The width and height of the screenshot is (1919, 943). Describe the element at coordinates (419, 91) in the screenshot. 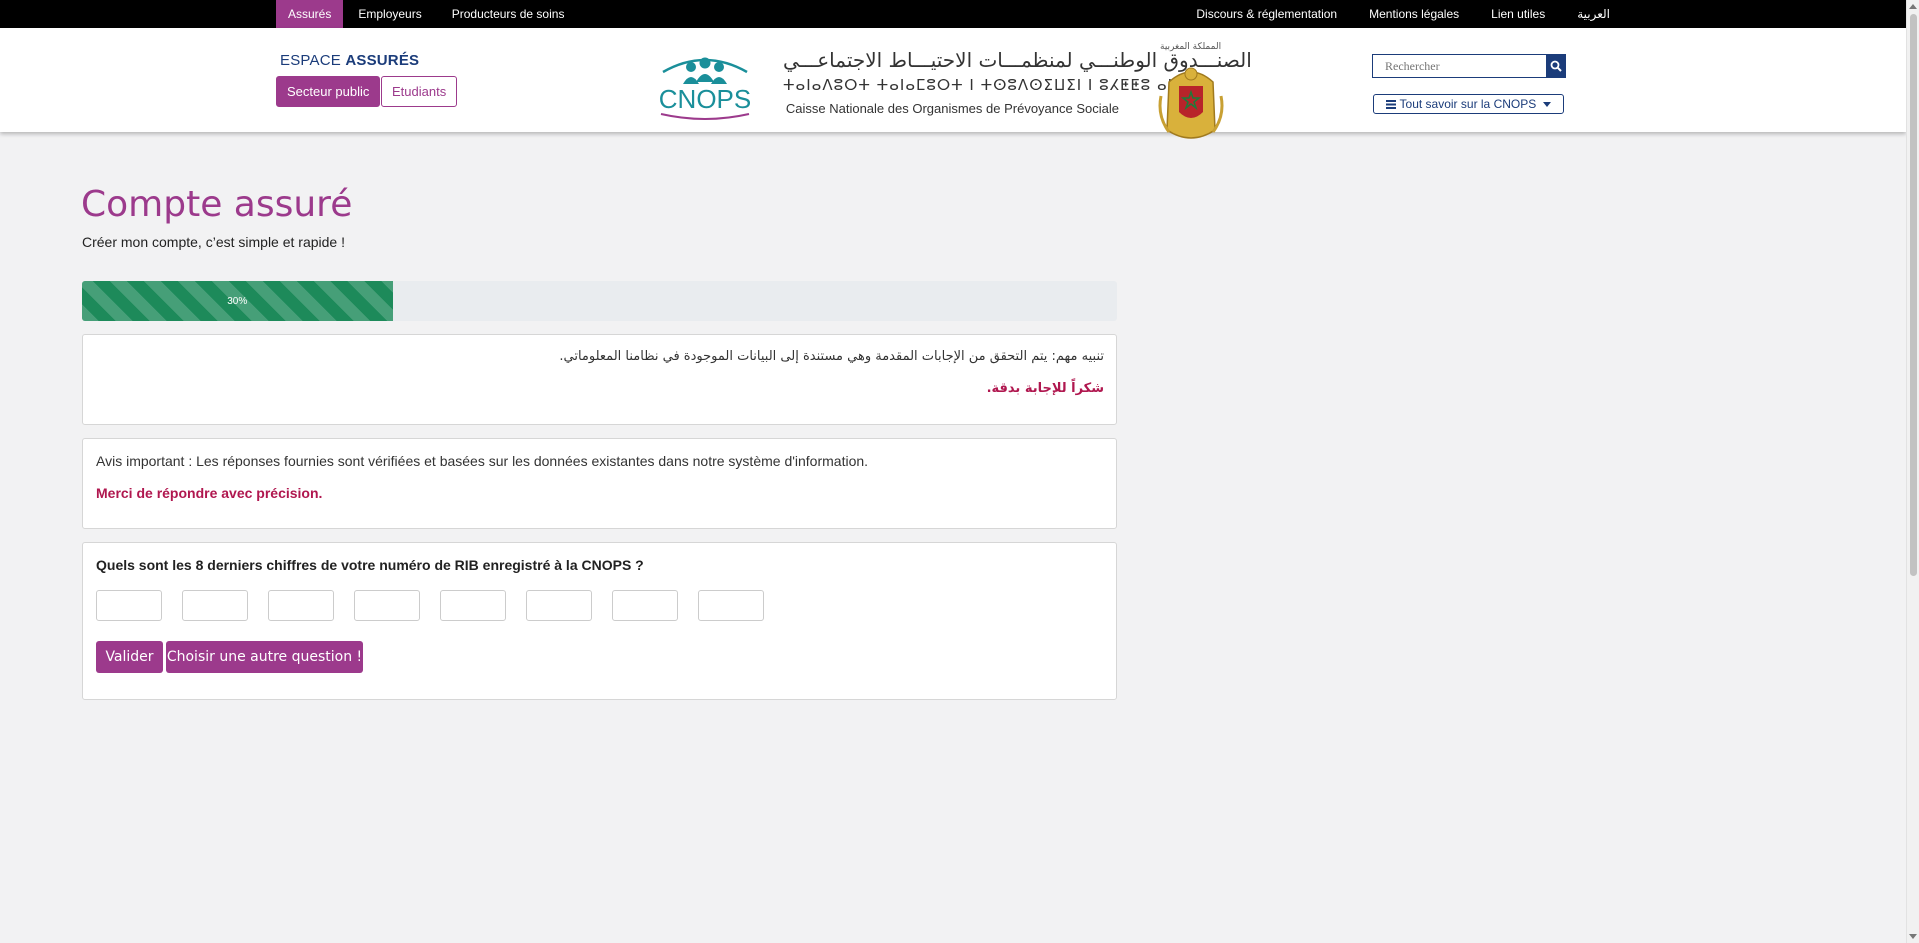

I see `etudiants-button: Etudiants` at that location.